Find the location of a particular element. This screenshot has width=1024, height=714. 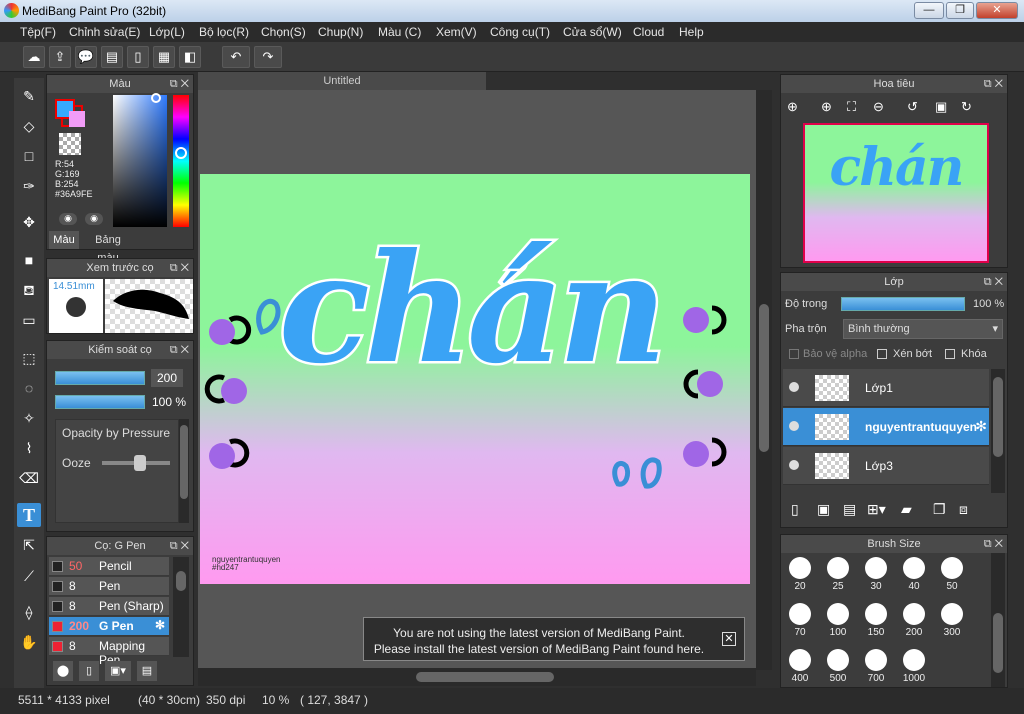

brush-settings-gear-icon: ✻ is located at coordinates (160, 625).